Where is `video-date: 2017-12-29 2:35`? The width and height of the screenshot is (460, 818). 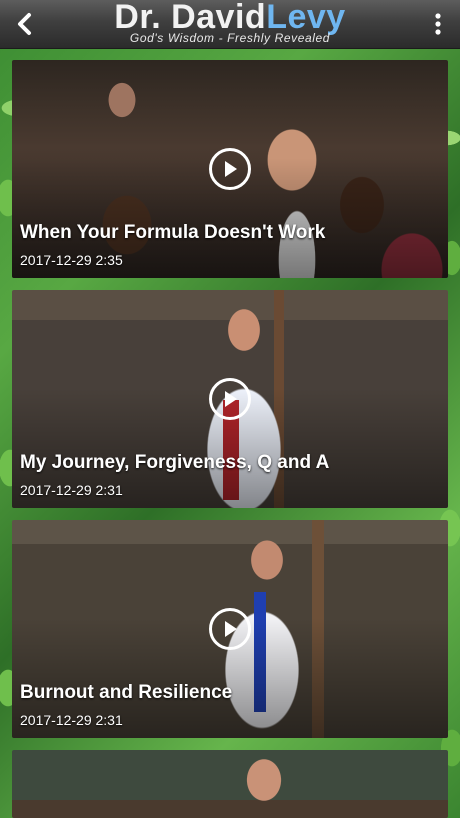 video-date: 2017-12-29 2:35 is located at coordinates (71, 260).